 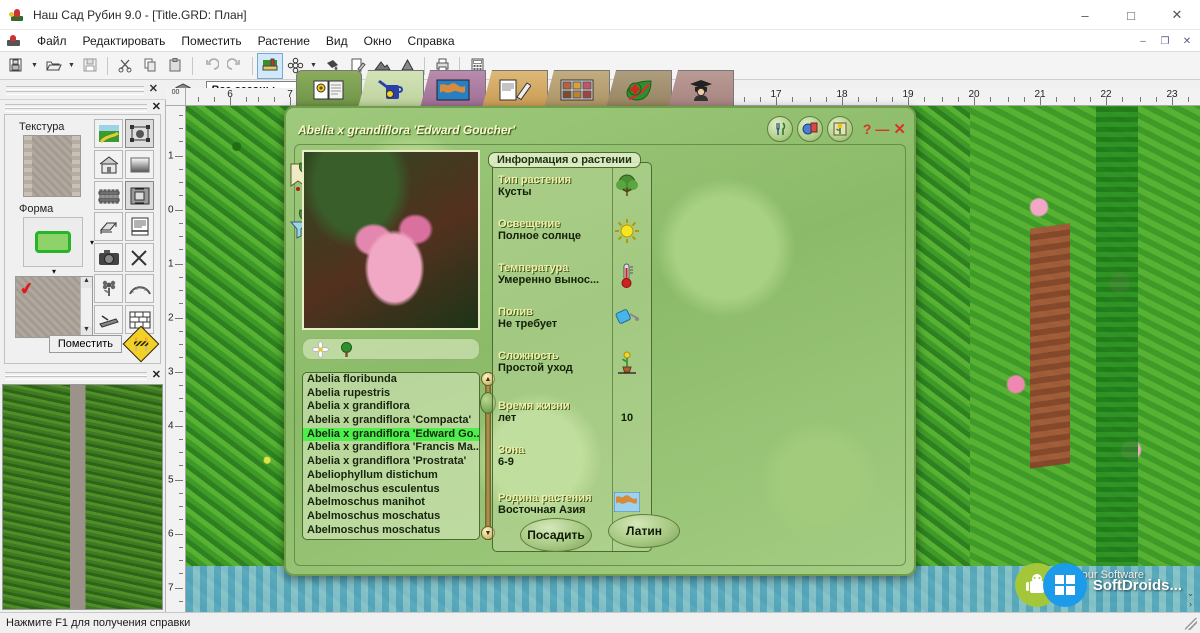 What do you see at coordinates (139, 195) in the screenshot?
I see `measure-icon` at bounding box center [139, 195].